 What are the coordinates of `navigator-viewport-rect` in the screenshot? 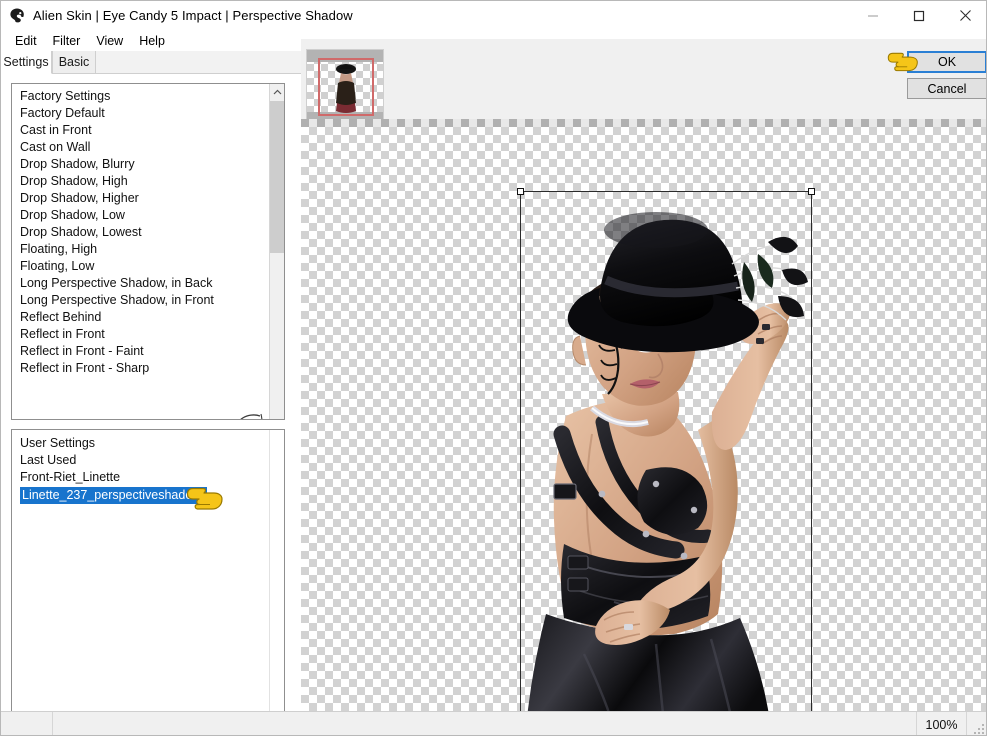 It's located at (346, 87).